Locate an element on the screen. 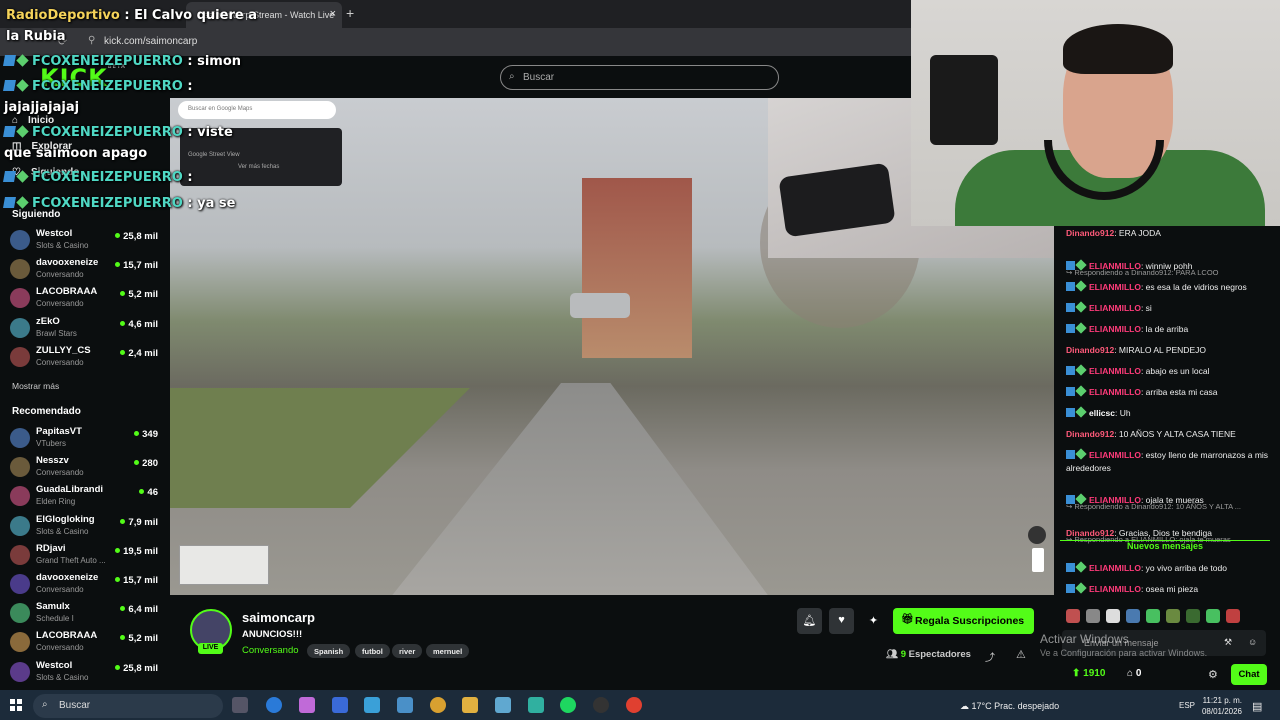  chrome-icon is located at coordinates (634, 705).